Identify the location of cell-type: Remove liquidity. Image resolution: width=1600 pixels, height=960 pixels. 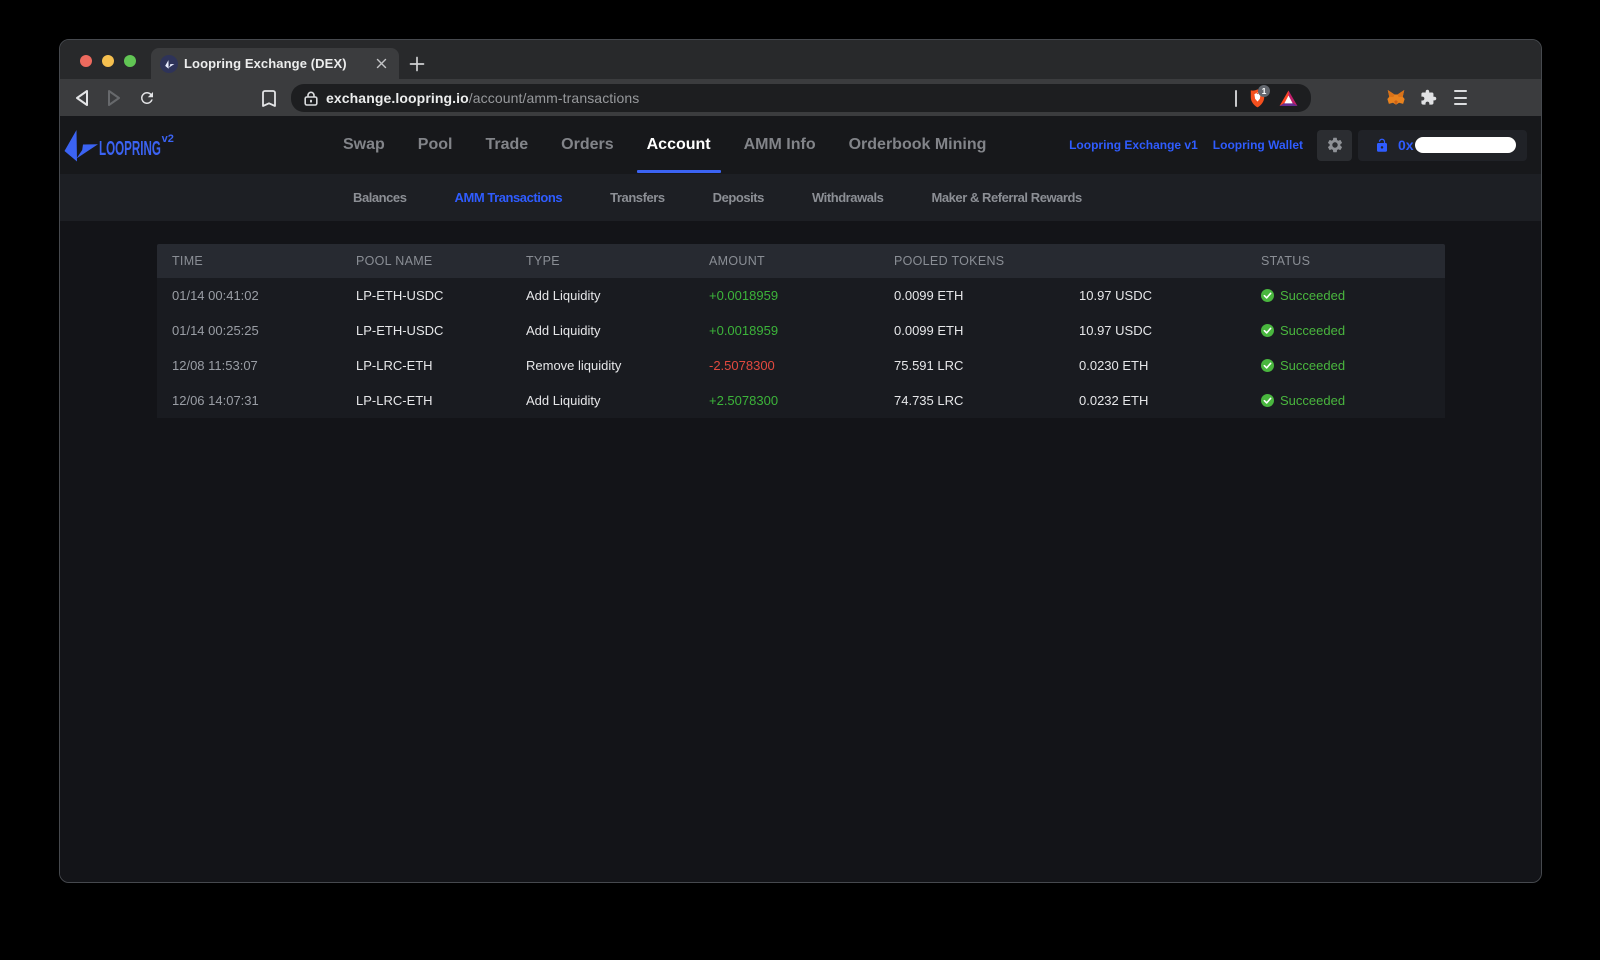
(574, 365).